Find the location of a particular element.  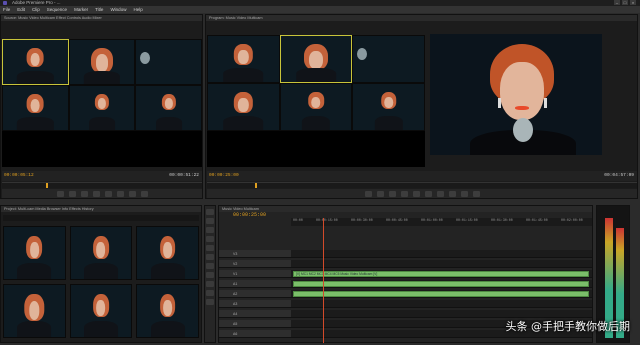

go-to-out-button is located at coordinates (440, 193).